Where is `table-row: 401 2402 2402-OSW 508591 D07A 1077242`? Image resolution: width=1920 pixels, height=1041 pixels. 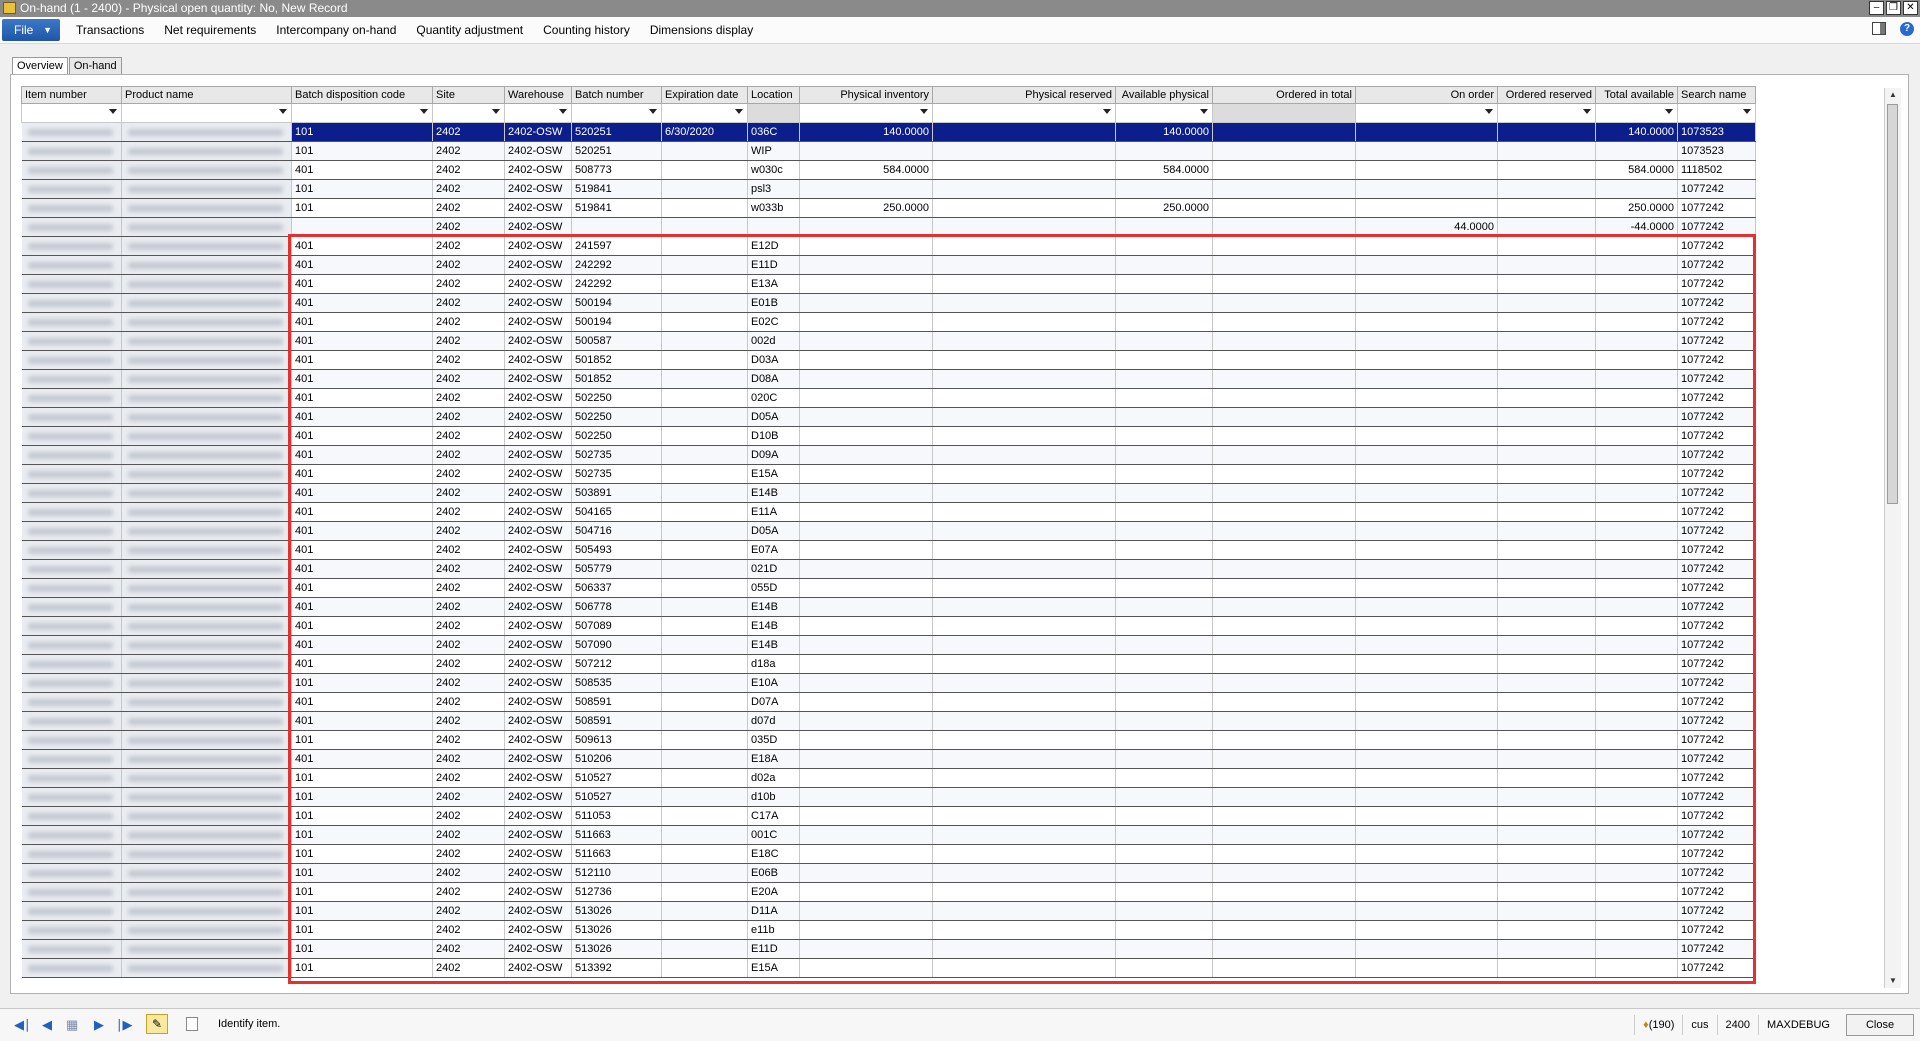 table-row: 401 2402 2402-OSW 508591 D07A 1077242 is located at coordinates (888, 702).